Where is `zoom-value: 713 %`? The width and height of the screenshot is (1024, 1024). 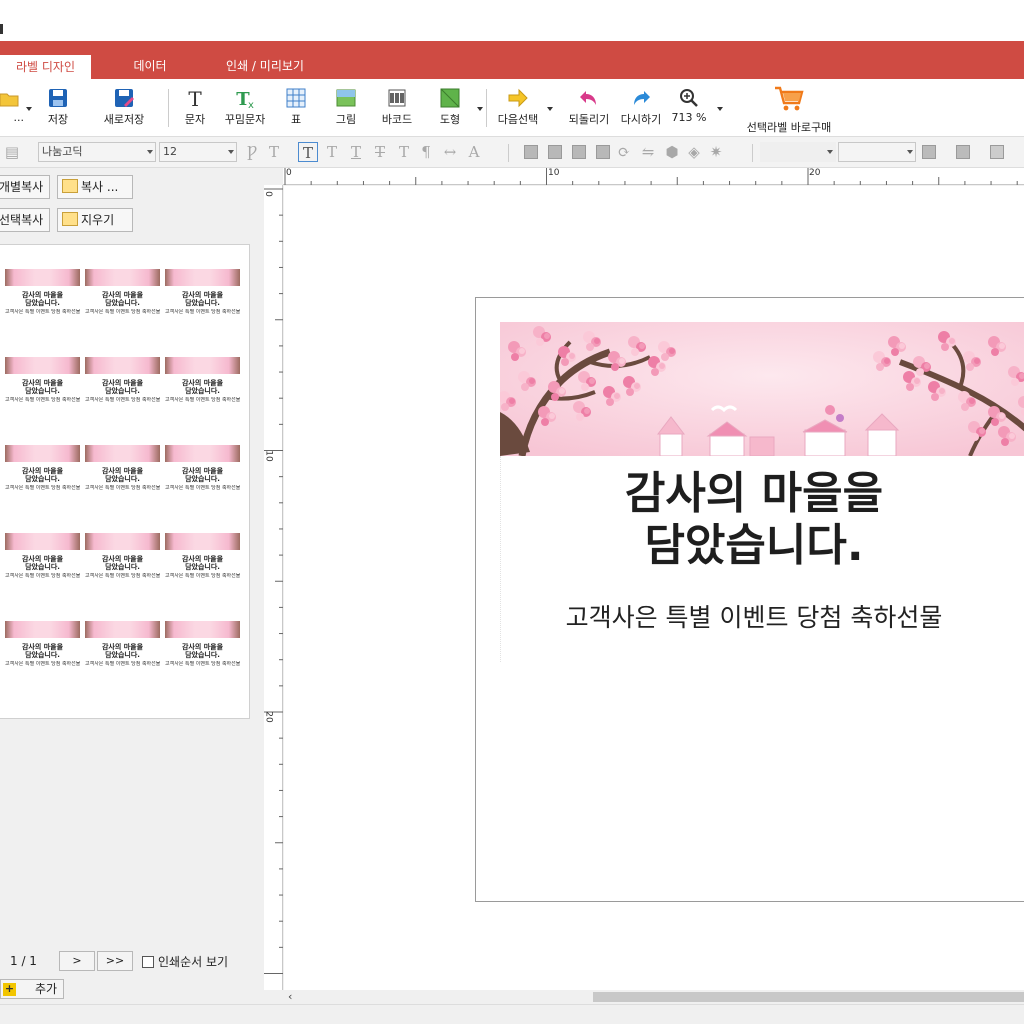 zoom-value: 713 % is located at coordinates (689, 117).